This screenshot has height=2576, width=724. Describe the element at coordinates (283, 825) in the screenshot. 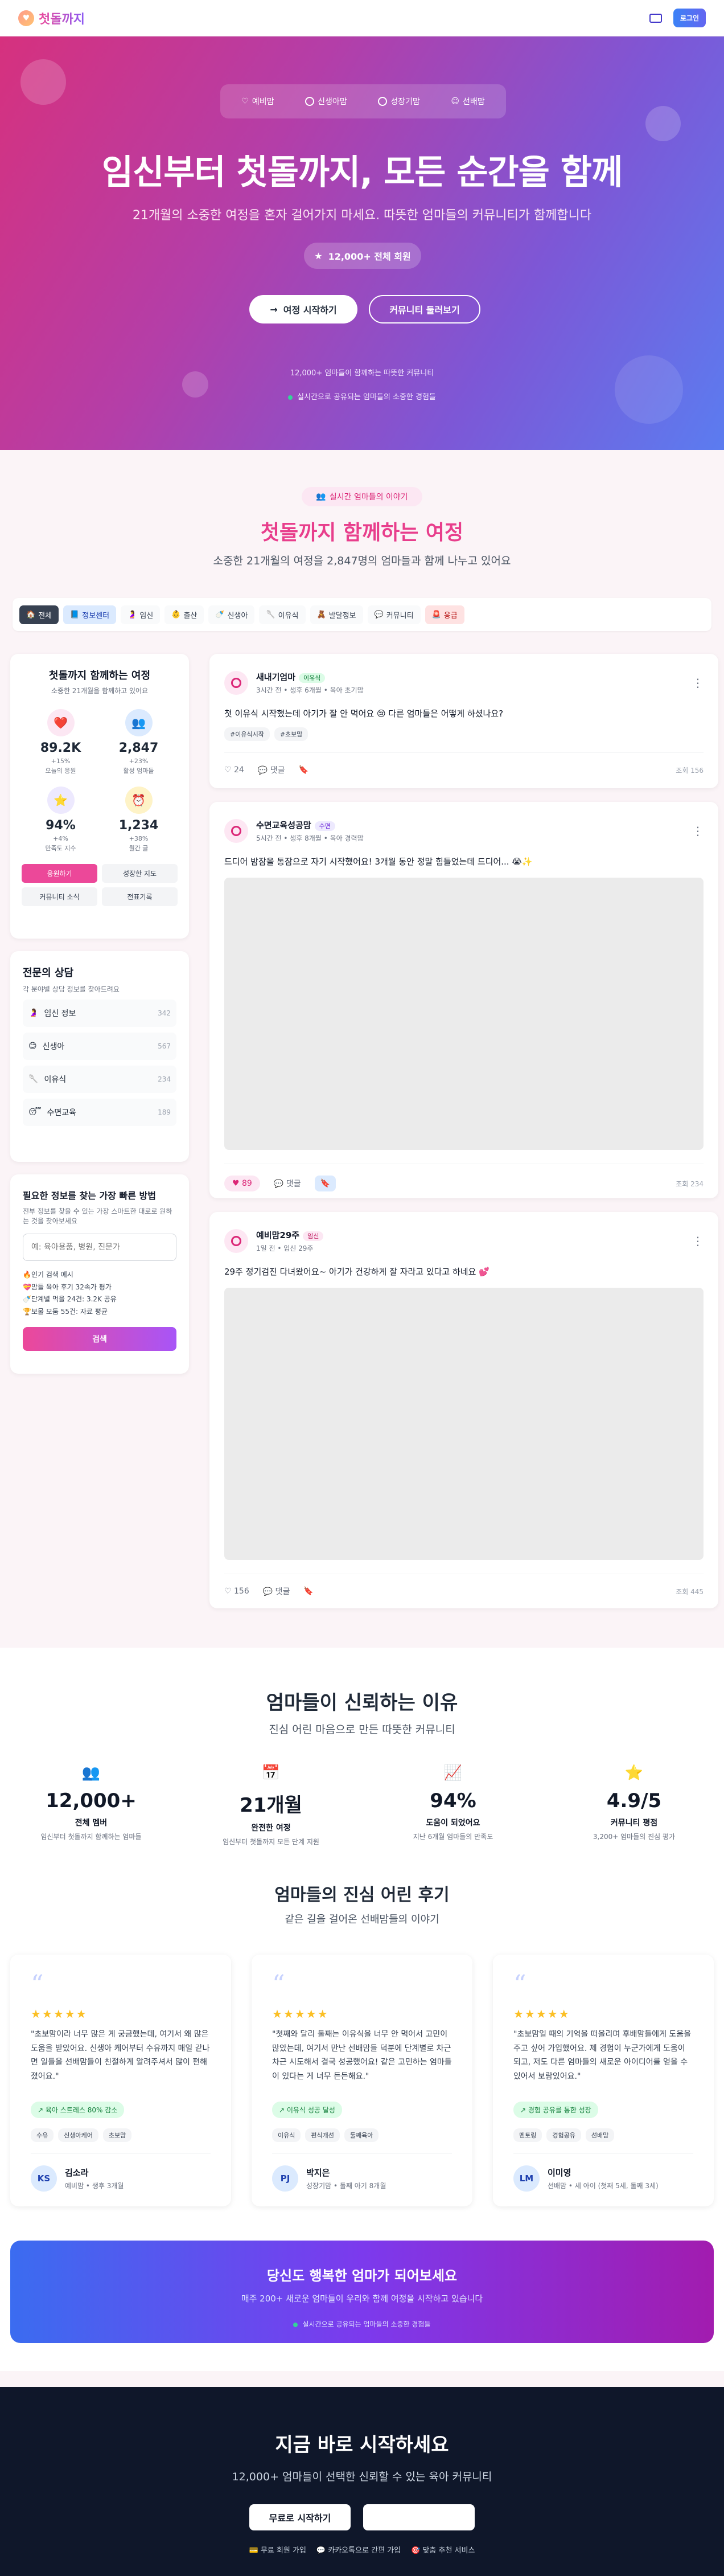

I see `post-author-name: 수면교육성공맘` at that location.